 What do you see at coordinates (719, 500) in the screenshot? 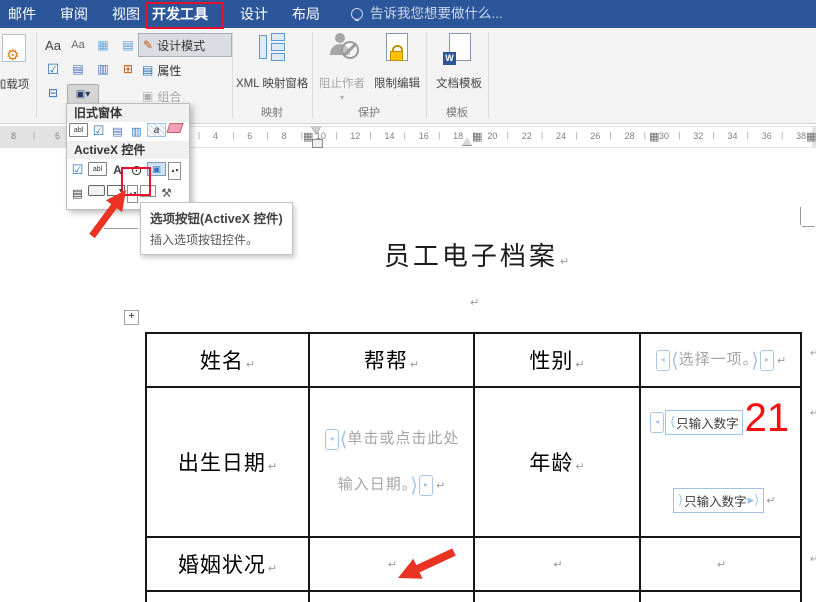
I see `number-control-tag: ⟩ 只输入数字 ▸⟩` at bounding box center [719, 500].